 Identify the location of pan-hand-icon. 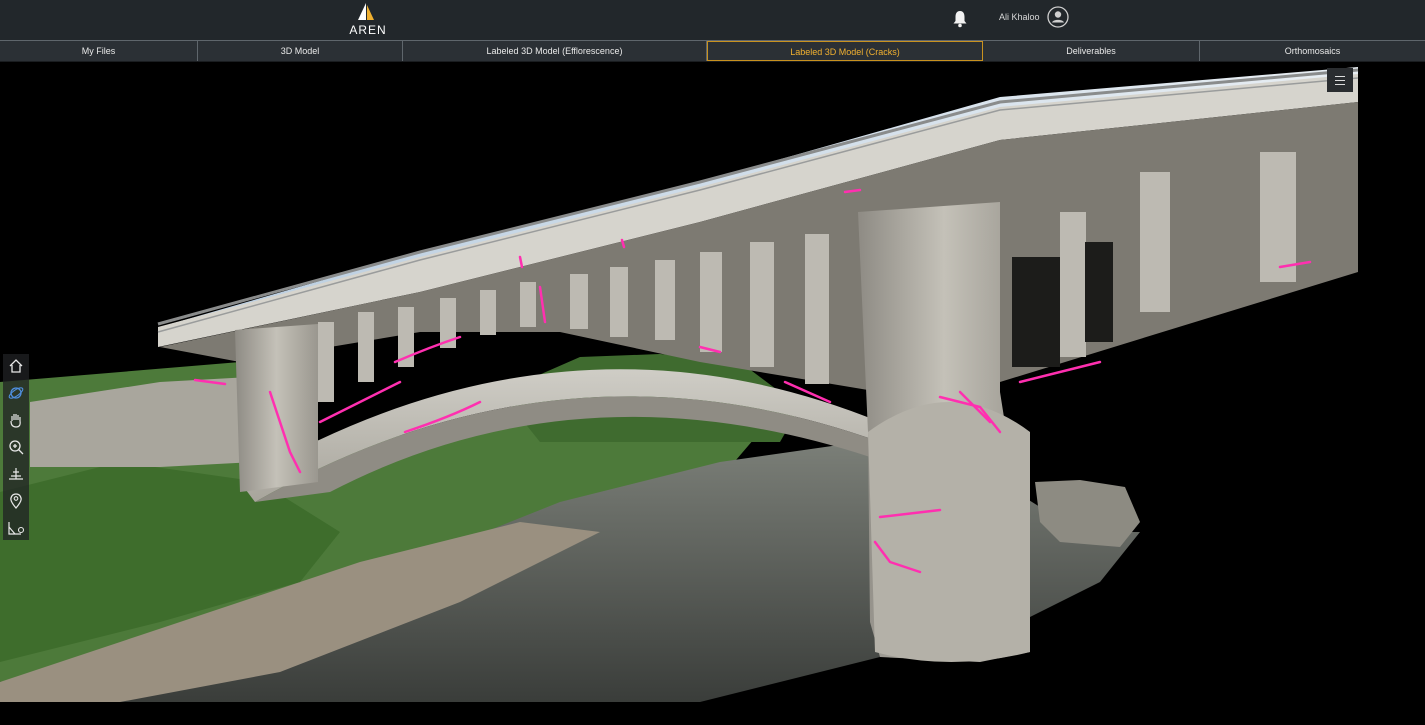
(16, 420).